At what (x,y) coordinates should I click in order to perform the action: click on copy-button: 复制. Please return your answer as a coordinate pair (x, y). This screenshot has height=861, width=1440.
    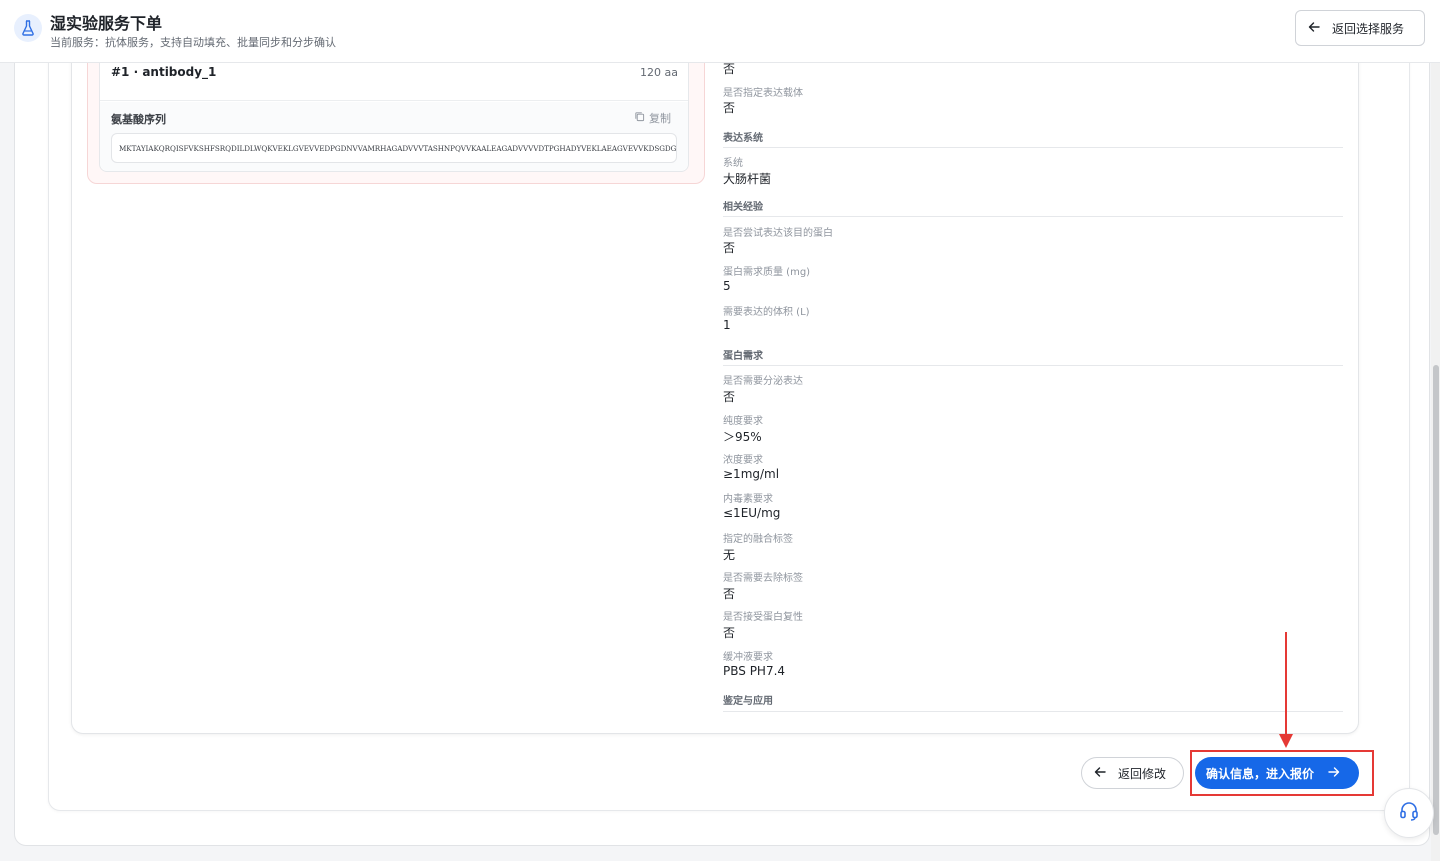
    Looking at the image, I should click on (652, 118).